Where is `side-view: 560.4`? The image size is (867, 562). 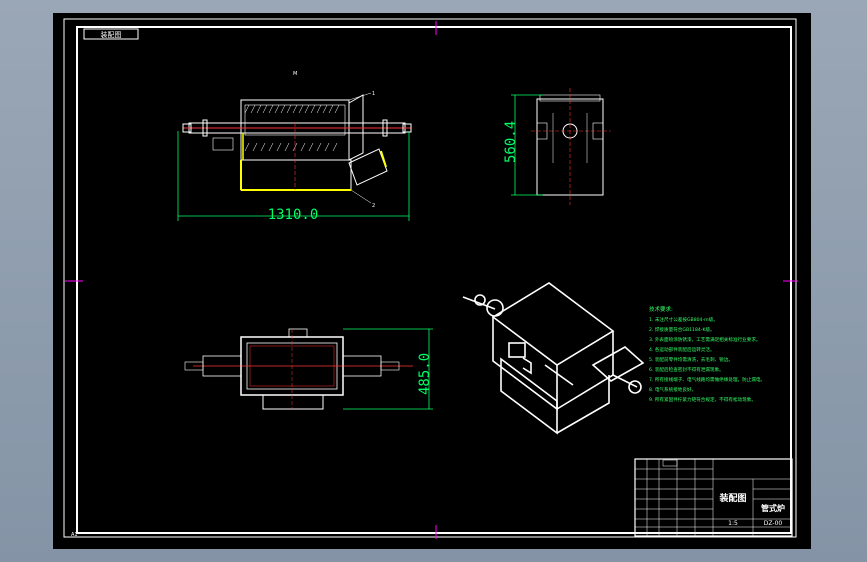
side-view: 560.4 is located at coordinates (557, 146).